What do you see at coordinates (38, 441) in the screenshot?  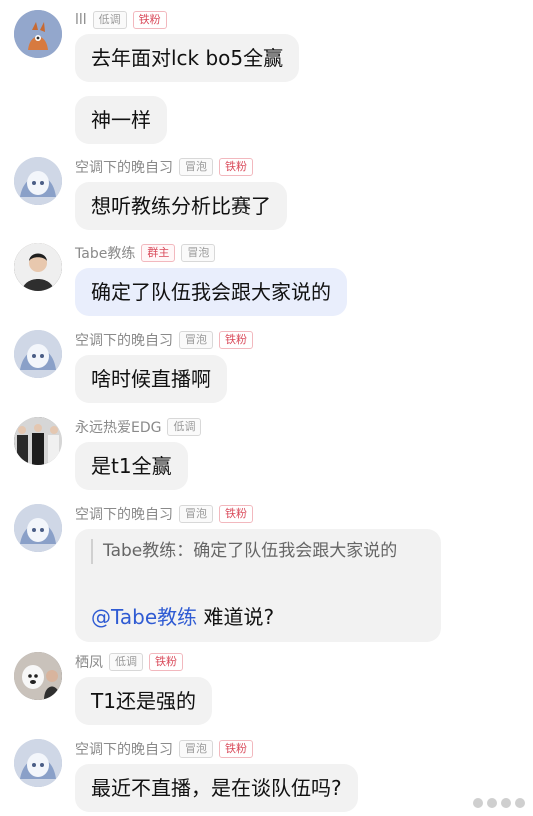 I see `group-photo-avatar` at bounding box center [38, 441].